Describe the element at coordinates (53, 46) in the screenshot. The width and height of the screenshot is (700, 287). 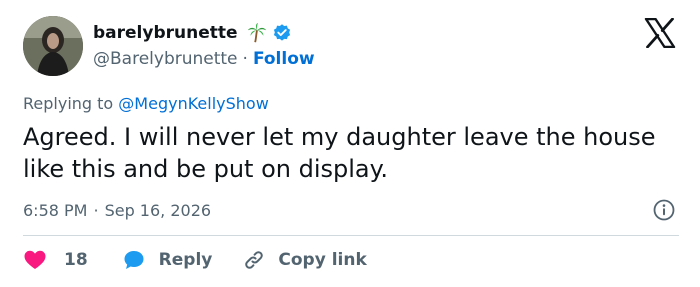
I see `avatar` at that location.